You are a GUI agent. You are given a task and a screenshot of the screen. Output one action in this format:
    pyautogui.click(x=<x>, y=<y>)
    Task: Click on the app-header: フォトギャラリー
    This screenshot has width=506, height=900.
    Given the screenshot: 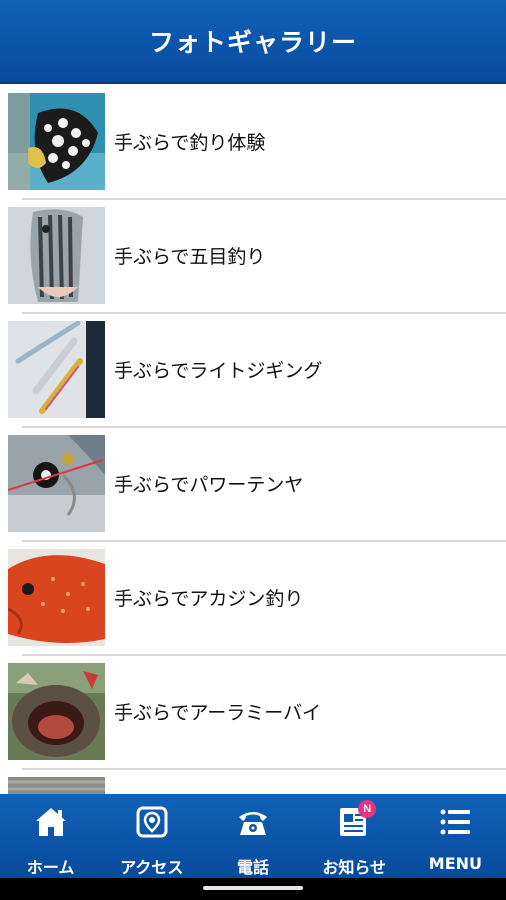 What is the action you would take?
    pyautogui.click(x=253, y=42)
    